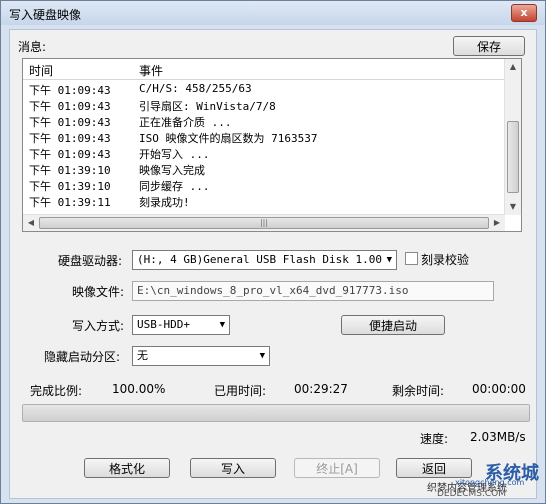  What do you see at coordinates (445, 259) in the screenshot?
I see `verify-label: 刻录校验` at bounding box center [445, 259].